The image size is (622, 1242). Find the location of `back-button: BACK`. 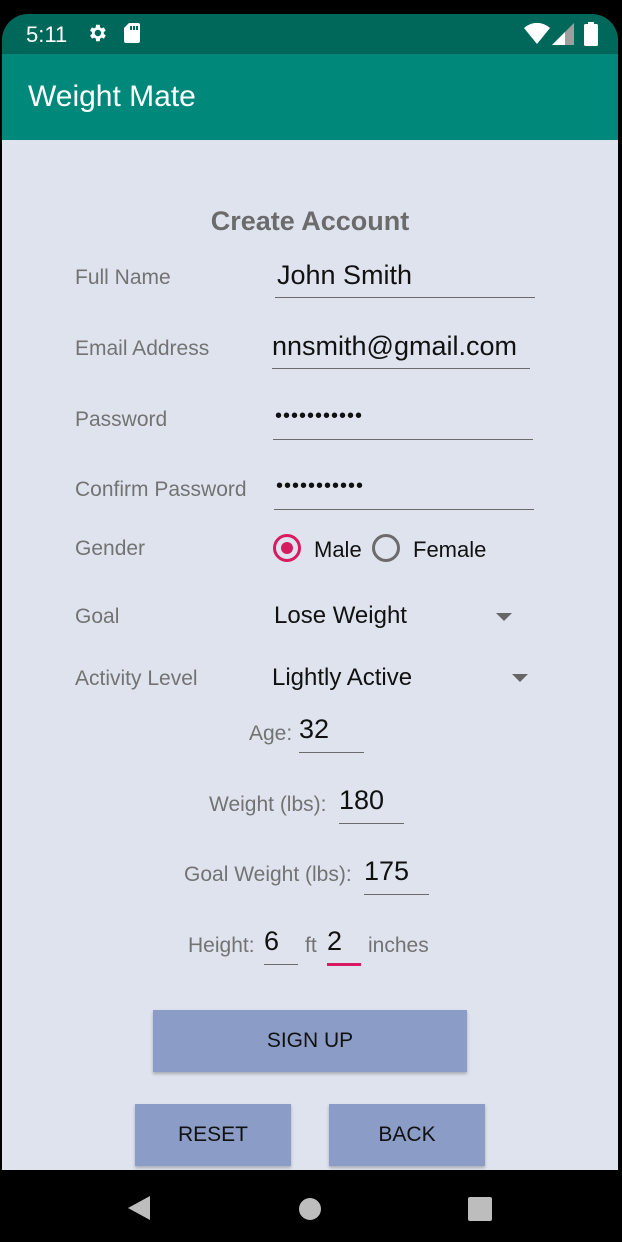

back-button: BACK is located at coordinates (407, 1135).